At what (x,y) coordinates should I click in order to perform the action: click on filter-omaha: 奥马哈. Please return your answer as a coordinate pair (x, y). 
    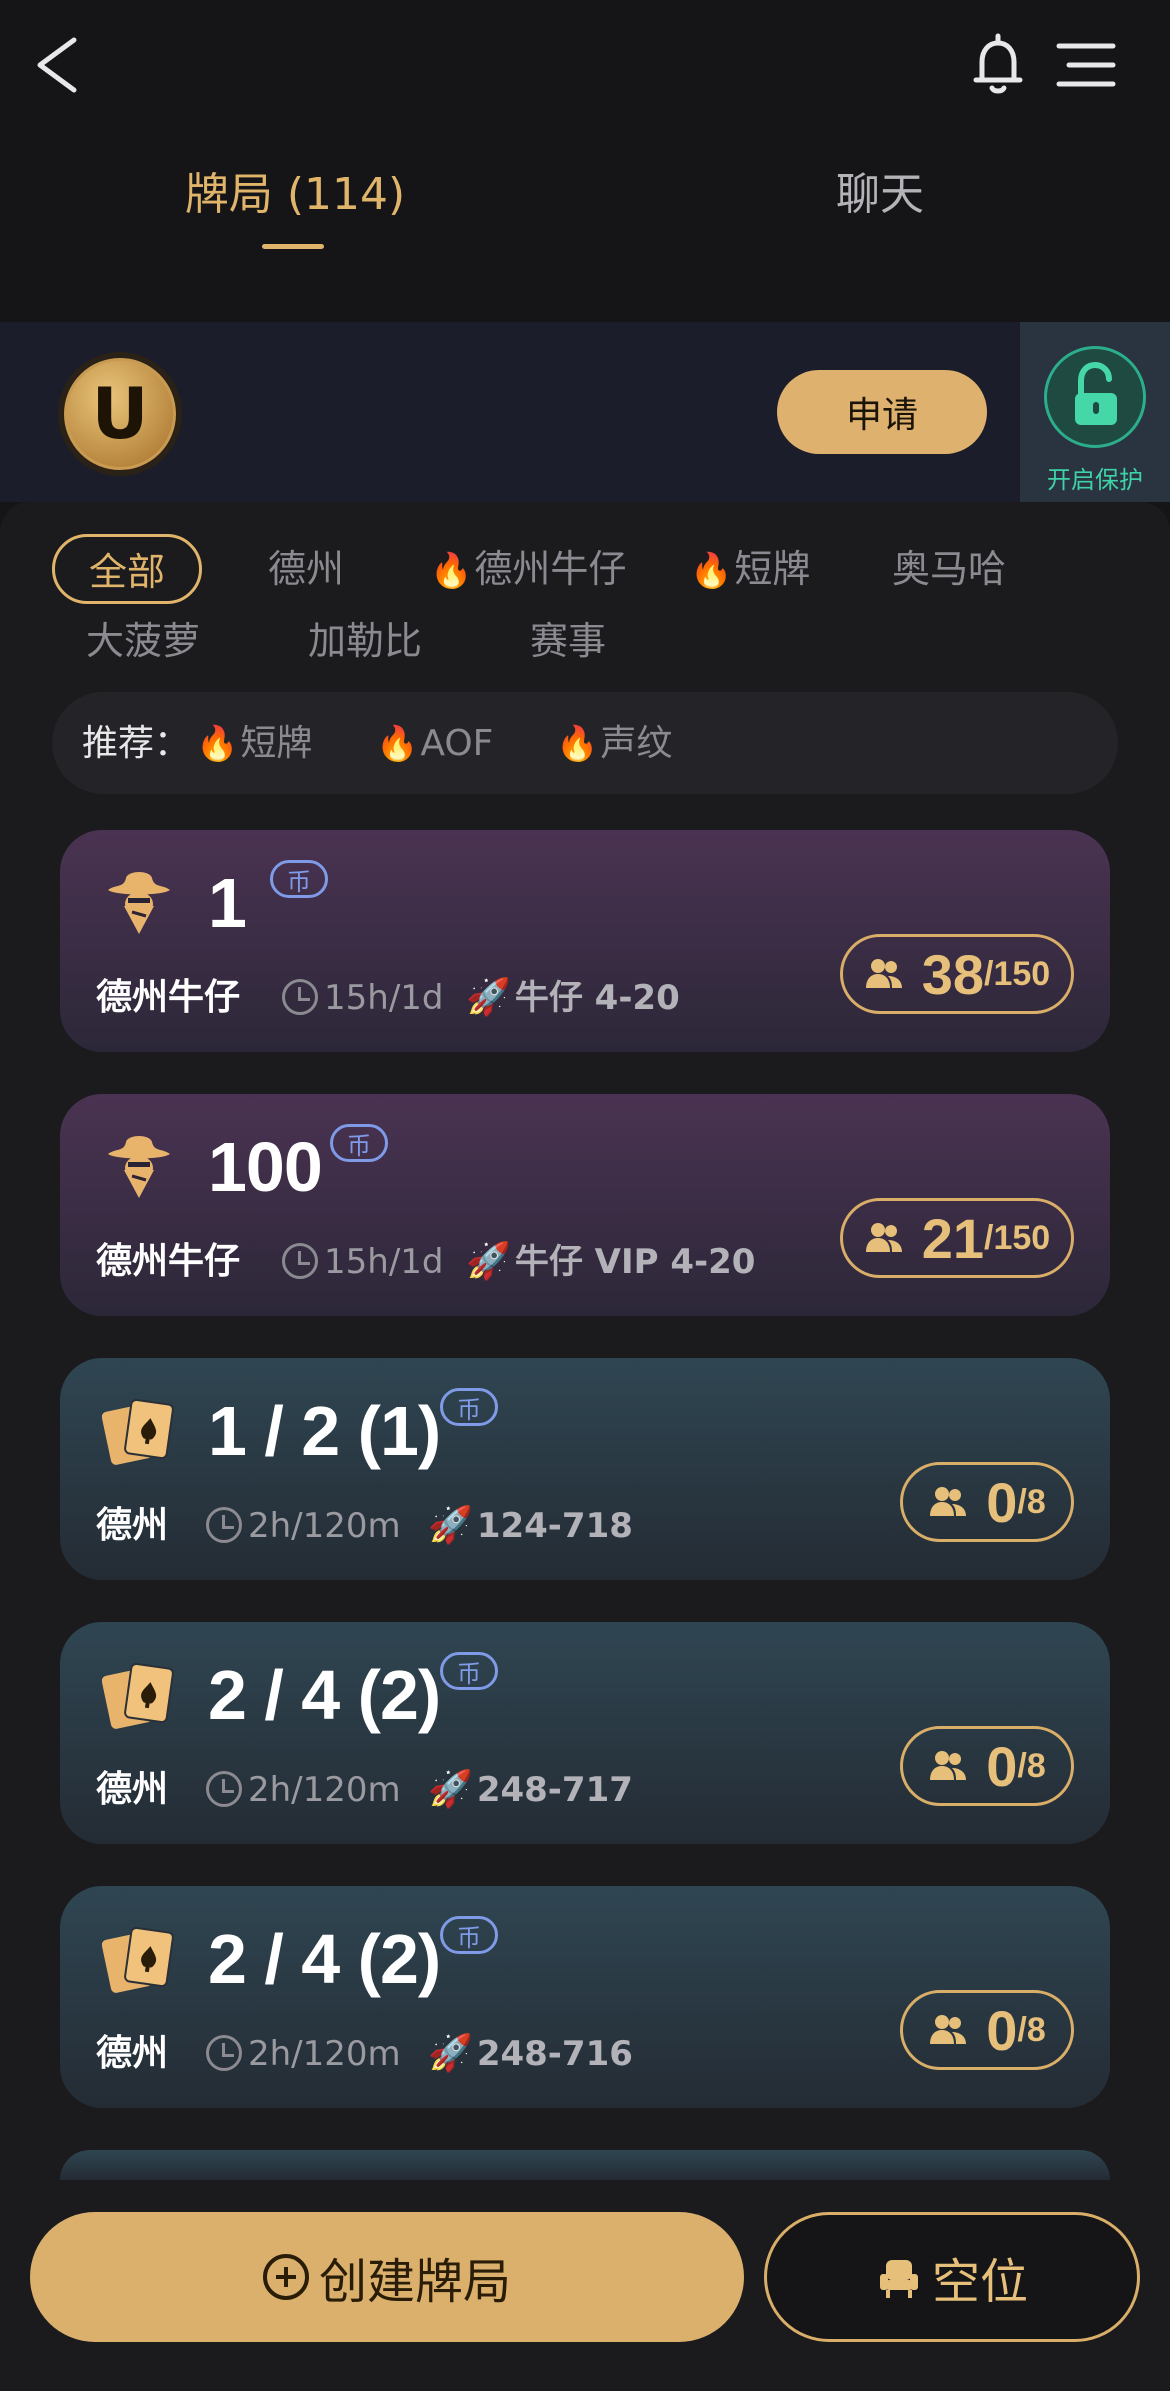
    Looking at the image, I should click on (949, 569).